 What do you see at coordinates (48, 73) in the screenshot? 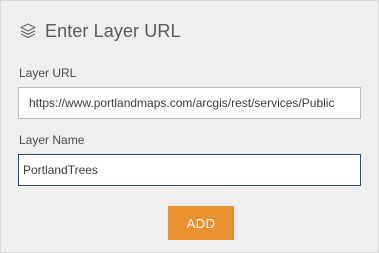
I see `layer-url-label: Layer URL` at bounding box center [48, 73].